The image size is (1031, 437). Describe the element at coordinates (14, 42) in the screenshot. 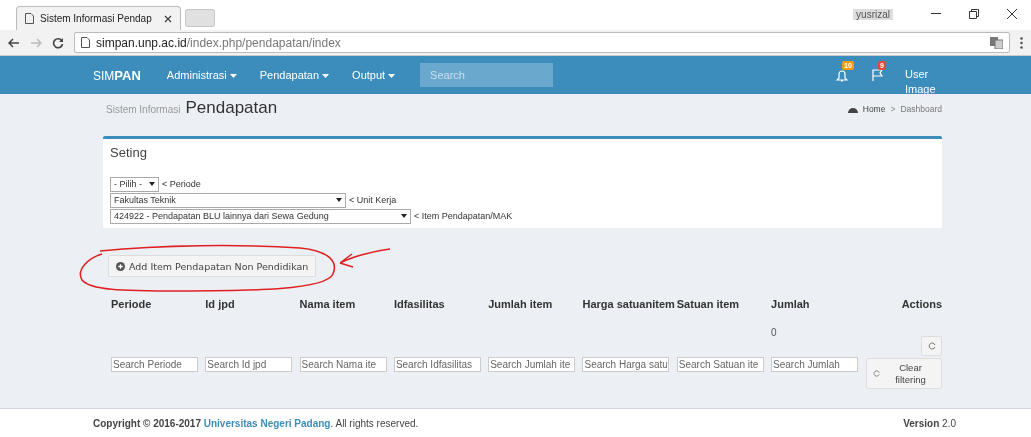

I see `back-icon` at that location.